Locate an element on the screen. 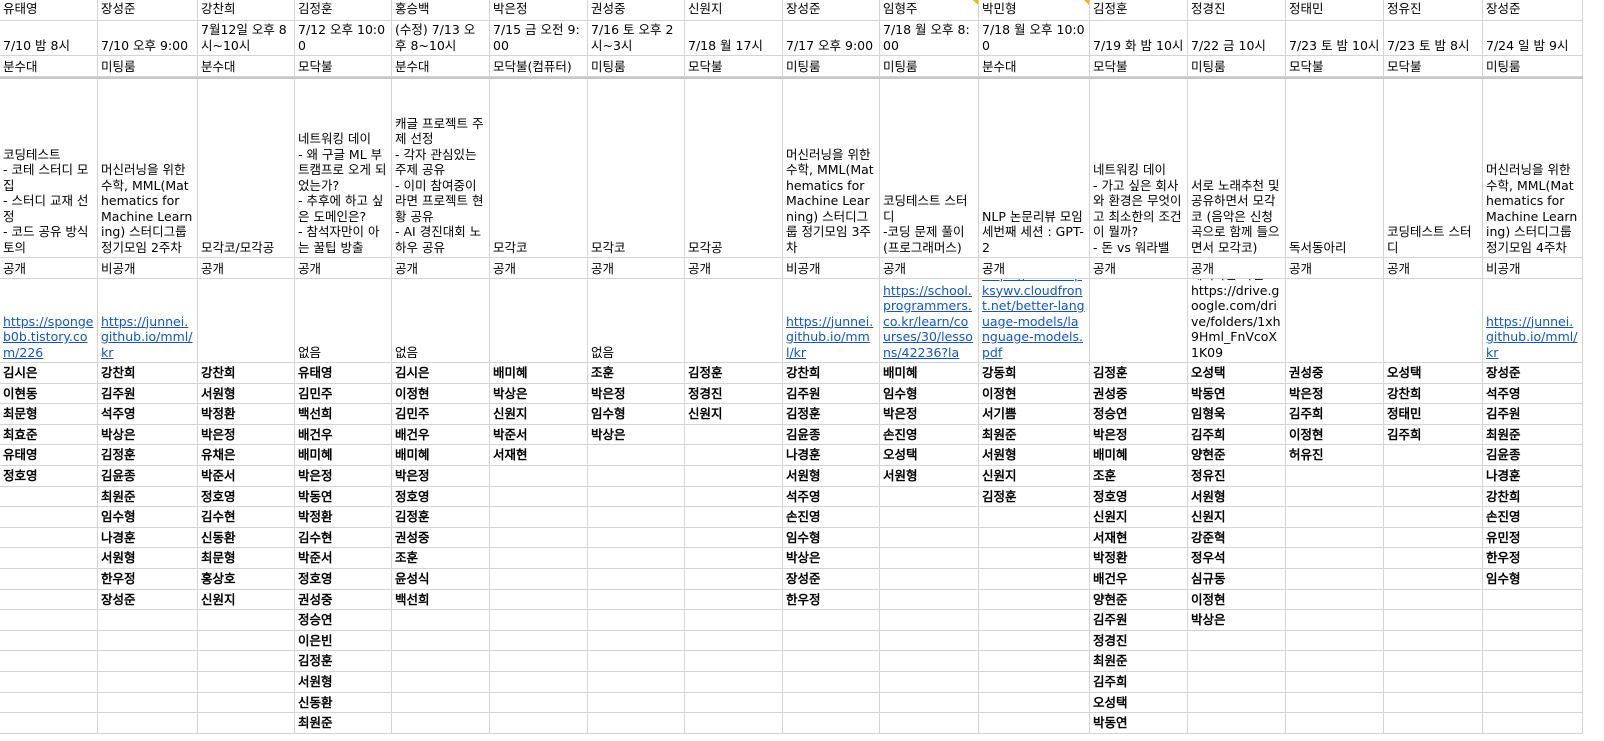 Image resolution: width=1604 pixels, height=741 pixels. participant-cell: 권성중 is located at coordinates (441, 538).